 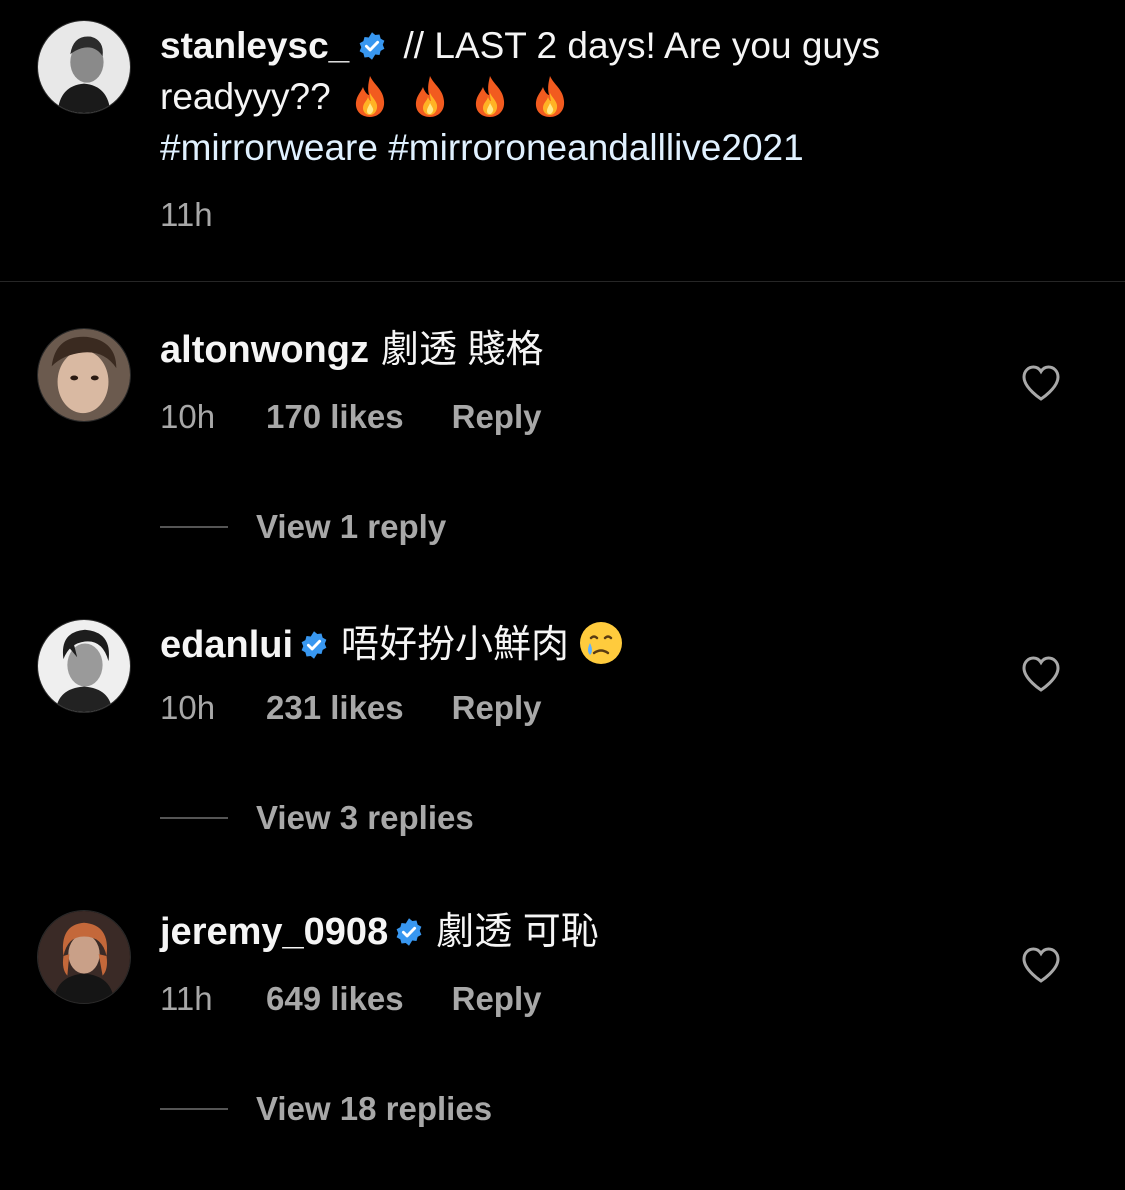 I want to click on comment-username: altonwongz, so click(x=264, y=350).